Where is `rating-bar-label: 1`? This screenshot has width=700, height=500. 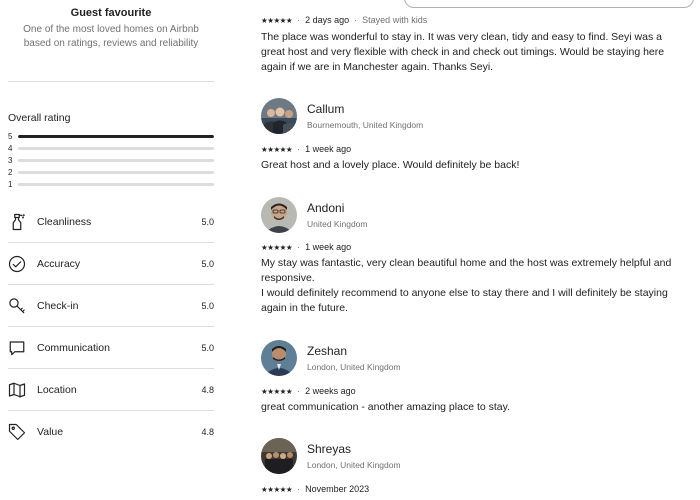 rating-bar-label: 1 is located at coordinates (10, 184).